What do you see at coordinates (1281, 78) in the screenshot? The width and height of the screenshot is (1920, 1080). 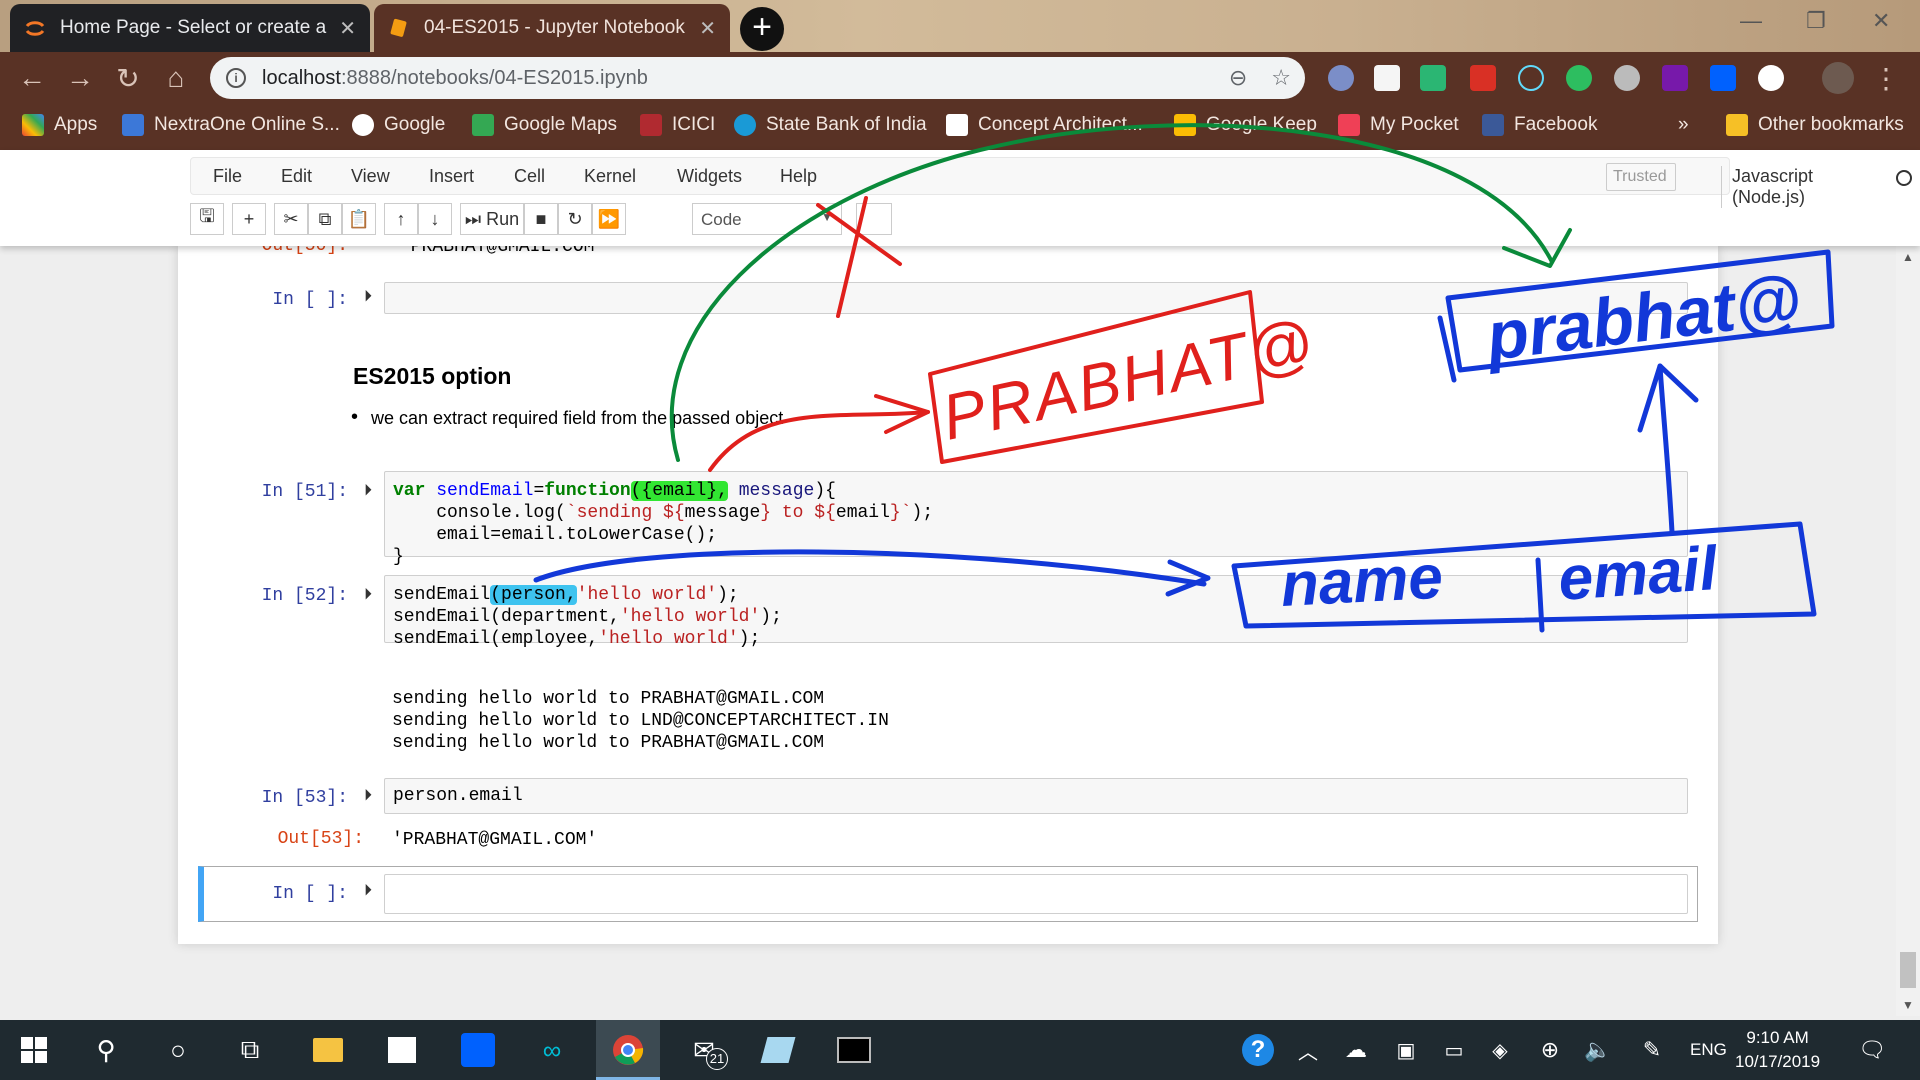 I see `star-icon: ☆` at bounding box center [1281, 78].